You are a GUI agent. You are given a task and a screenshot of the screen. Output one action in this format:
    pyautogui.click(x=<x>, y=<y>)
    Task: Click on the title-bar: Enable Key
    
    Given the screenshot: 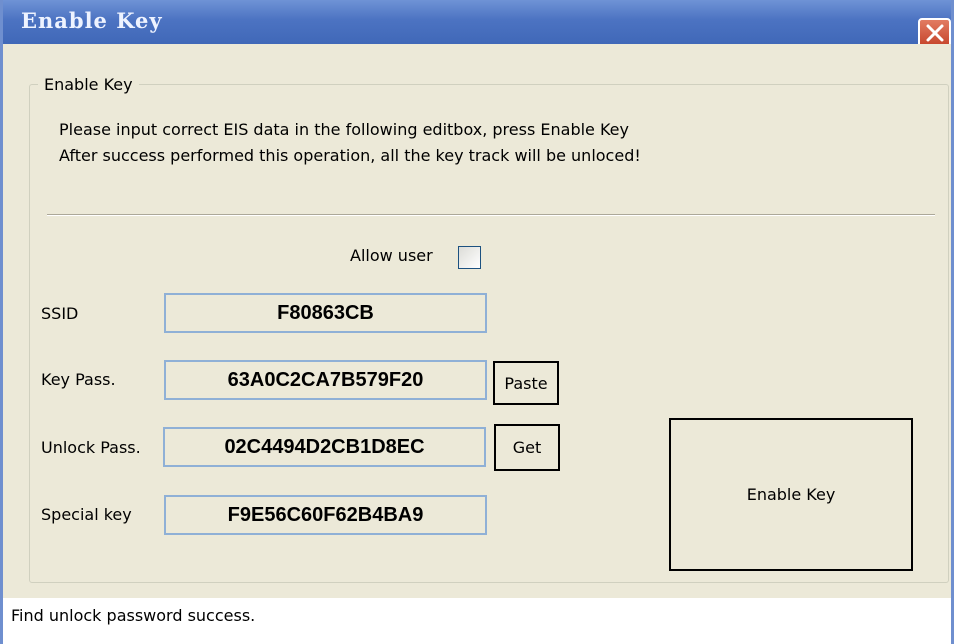 What is the action you would take?
    pyautogui.click(x=477, y=22)
    